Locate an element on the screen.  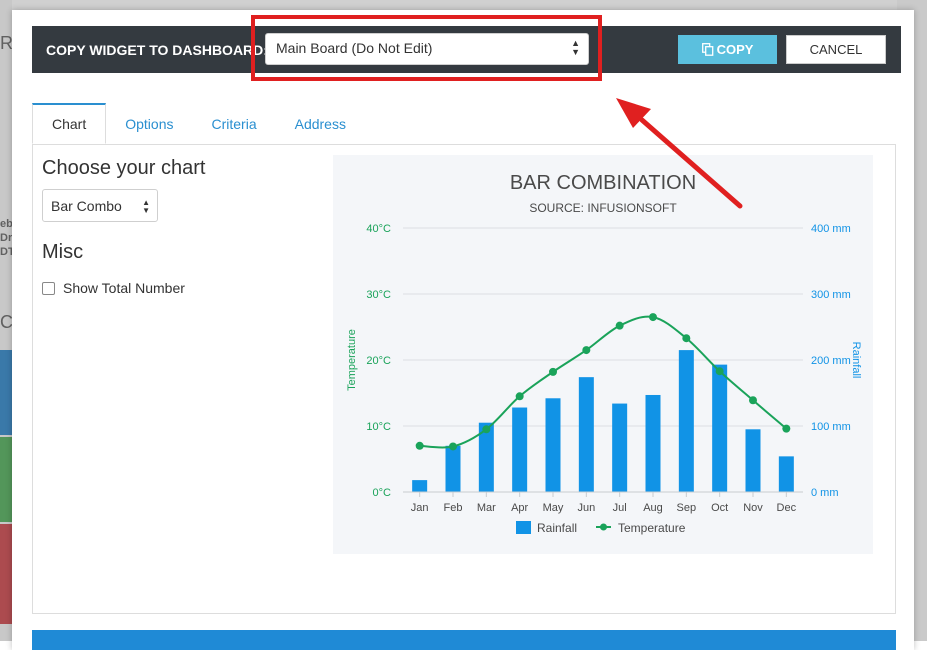
legend-rainfall-swatch is located at coordinates (523, 527).